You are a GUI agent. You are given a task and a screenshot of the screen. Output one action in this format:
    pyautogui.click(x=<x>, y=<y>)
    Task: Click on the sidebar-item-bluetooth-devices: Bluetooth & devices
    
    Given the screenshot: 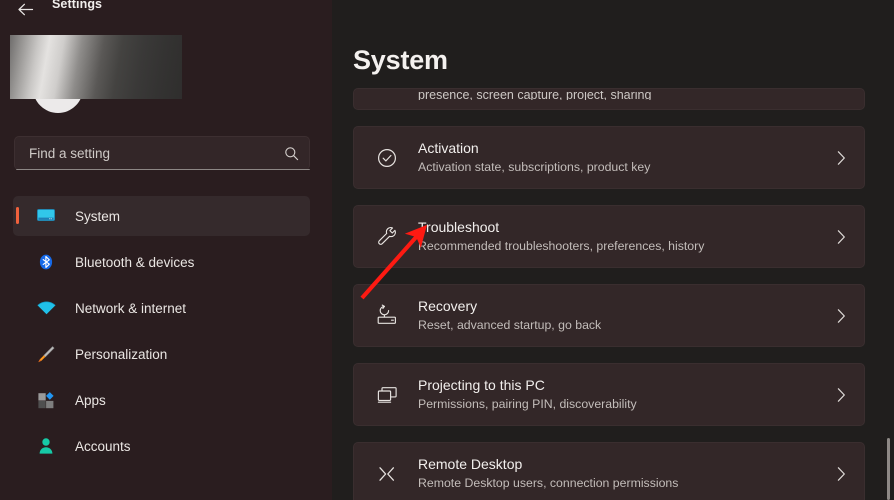 What is the action you would take?
    pyautogui.click(x=161, y=262)
    